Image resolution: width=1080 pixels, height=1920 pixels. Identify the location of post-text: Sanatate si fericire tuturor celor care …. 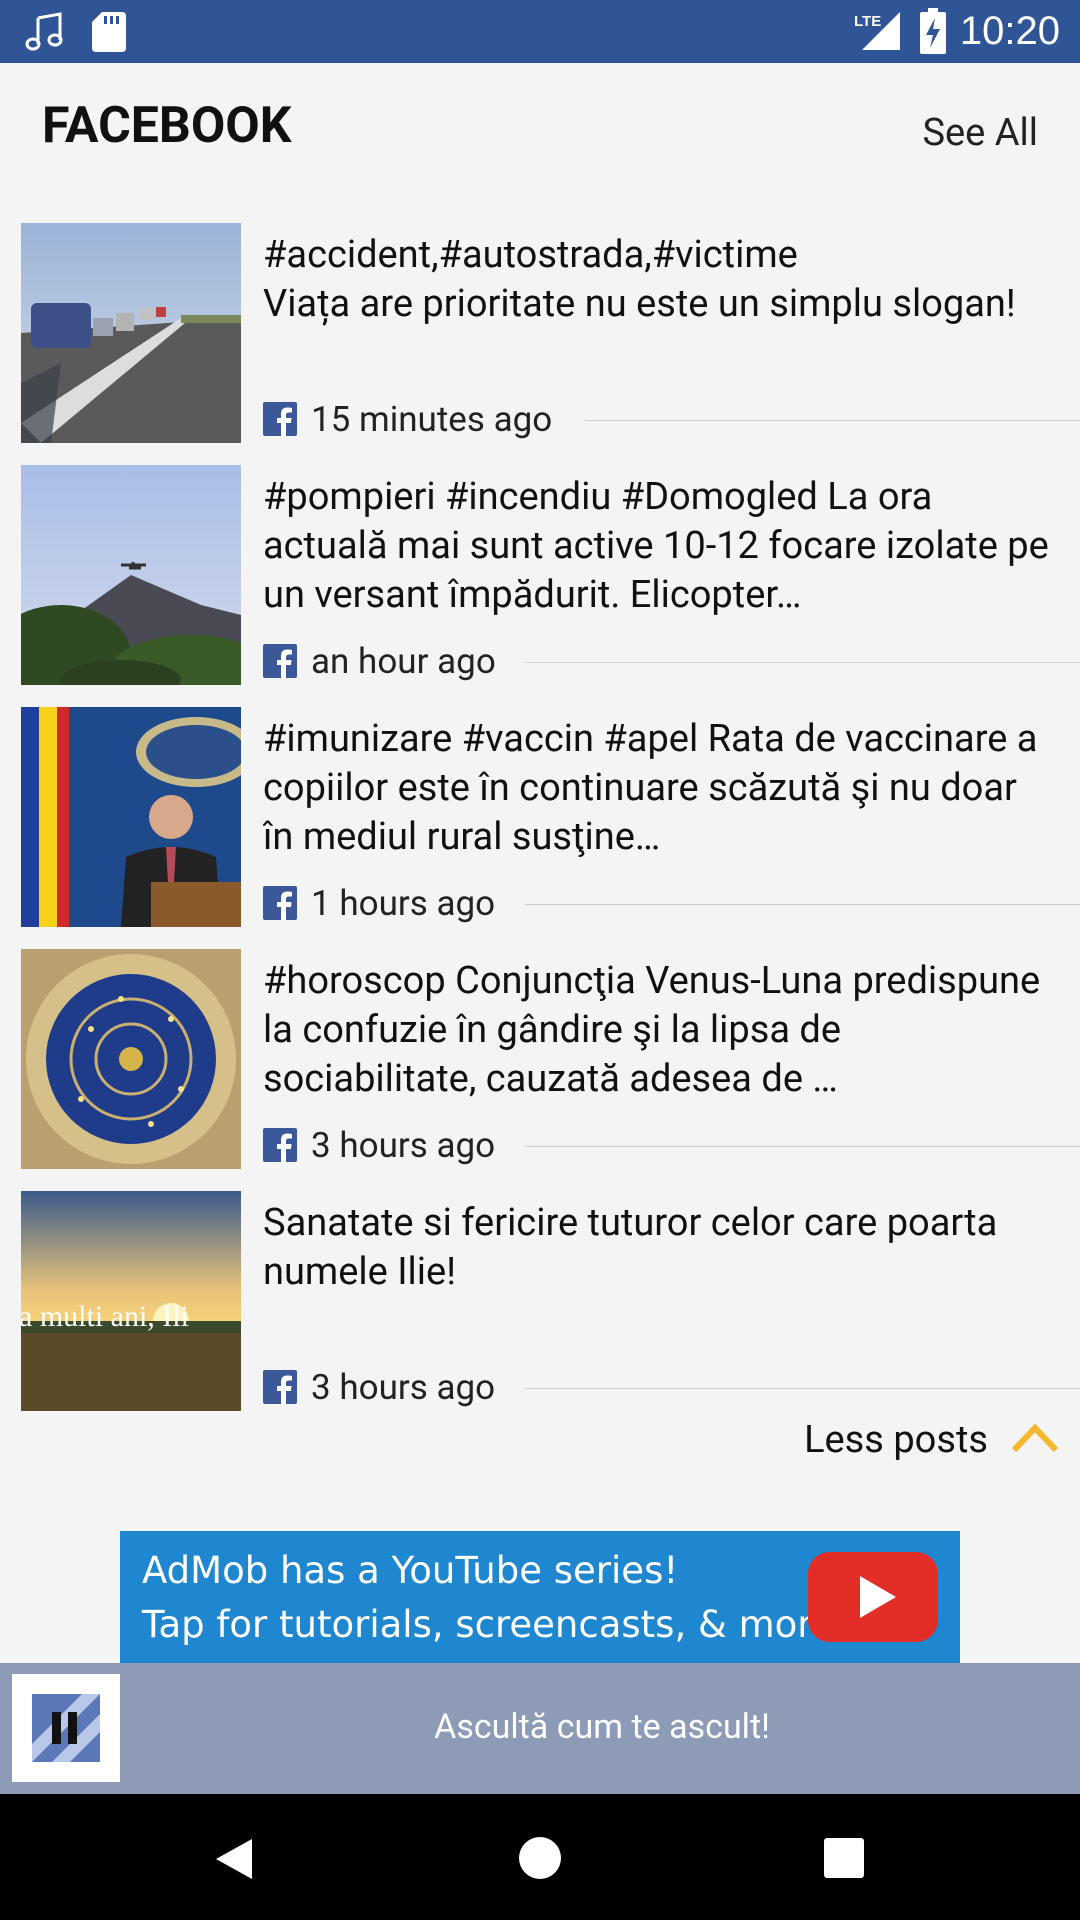
(630, 1247).